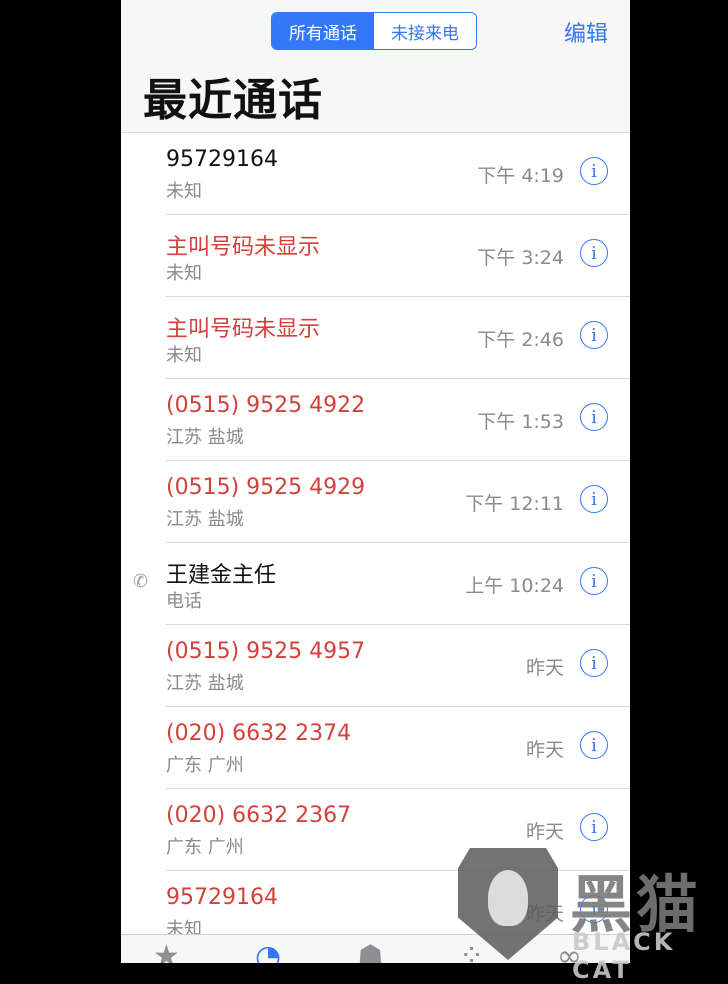  What do you see at coordinates (520, 340) in the screenshot?
I see `call-time: 下午 2:46` at bounding box center [520, 340].